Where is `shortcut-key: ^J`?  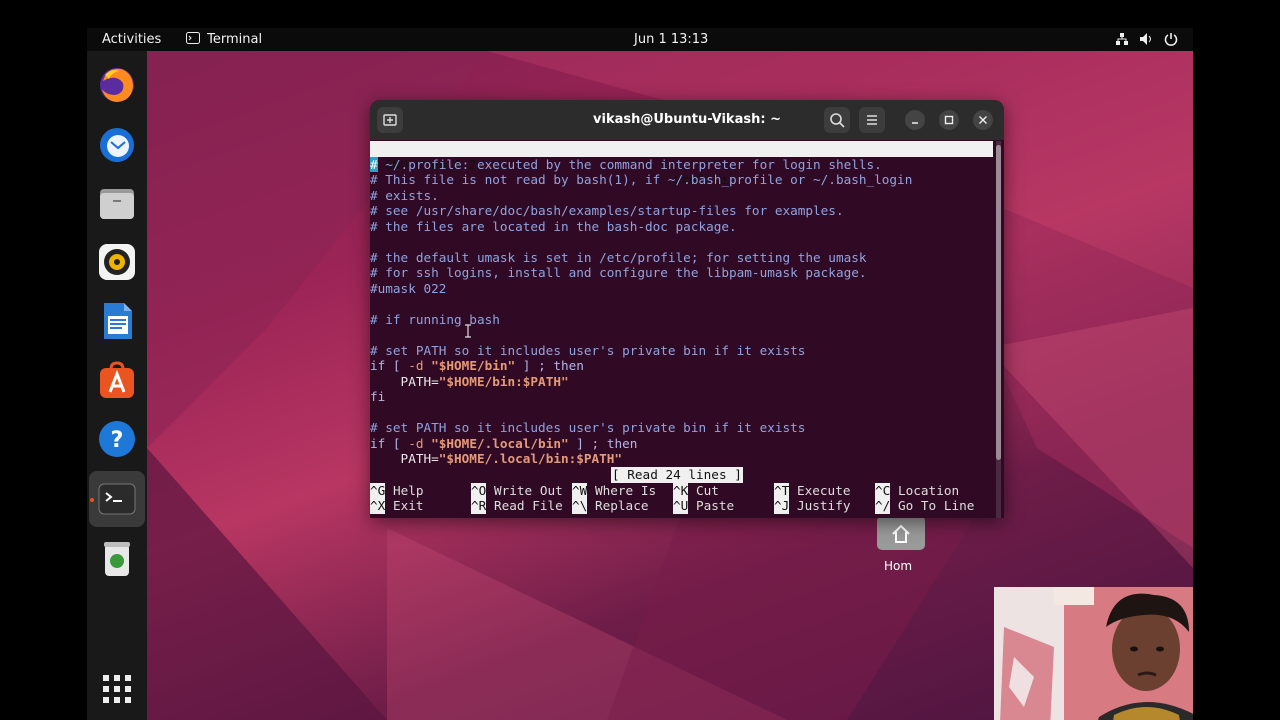
shortcut-key: ^J is located at coordinates (782, 506).